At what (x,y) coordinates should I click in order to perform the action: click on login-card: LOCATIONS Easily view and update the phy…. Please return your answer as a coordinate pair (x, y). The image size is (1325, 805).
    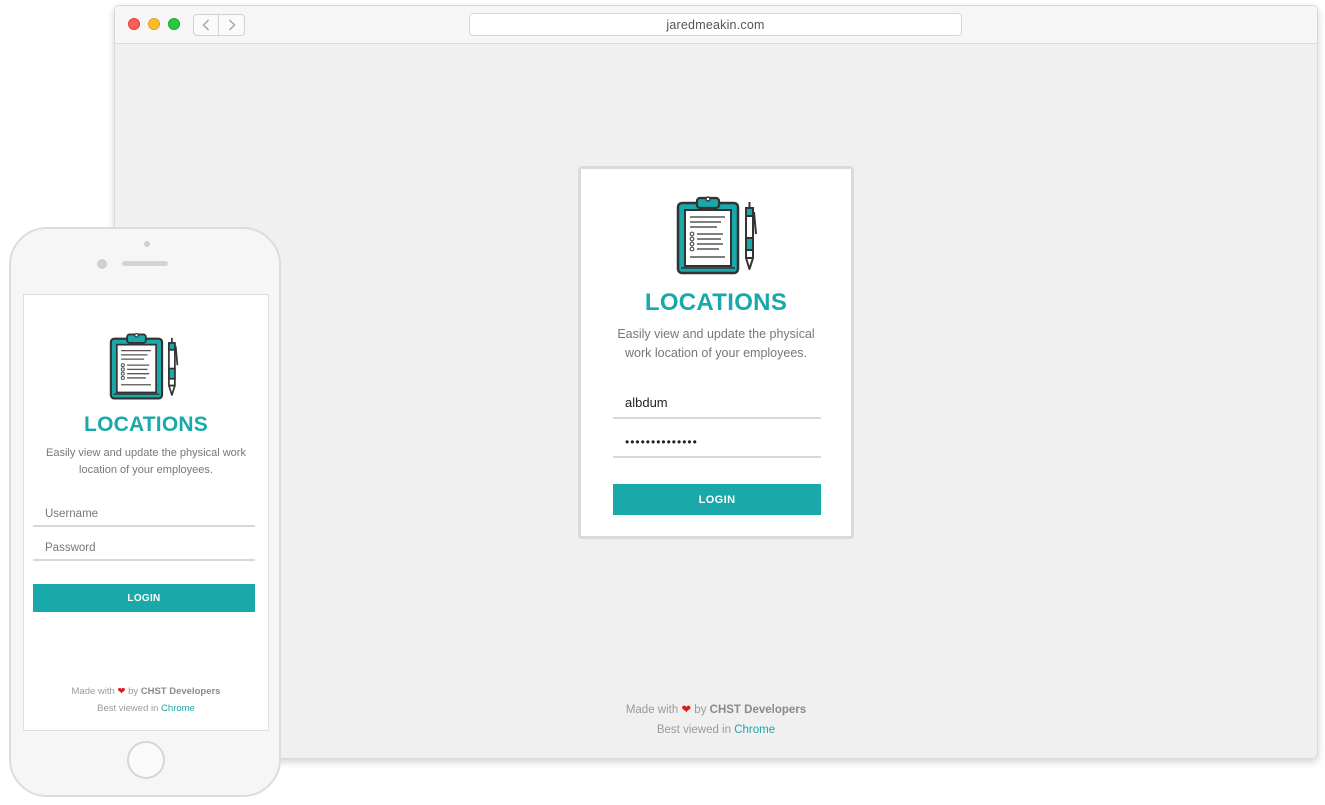
    Looking at the image, I should click on (716, 352).